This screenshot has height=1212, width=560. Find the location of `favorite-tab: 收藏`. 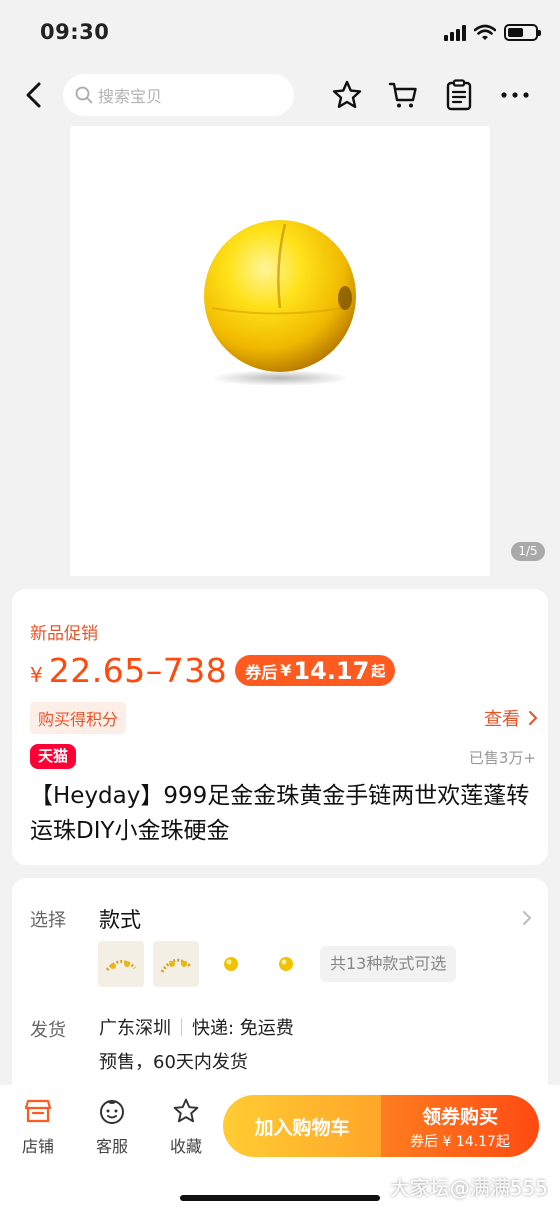

favorite-tab: 收藏 is located at coordinates (186, 1126).